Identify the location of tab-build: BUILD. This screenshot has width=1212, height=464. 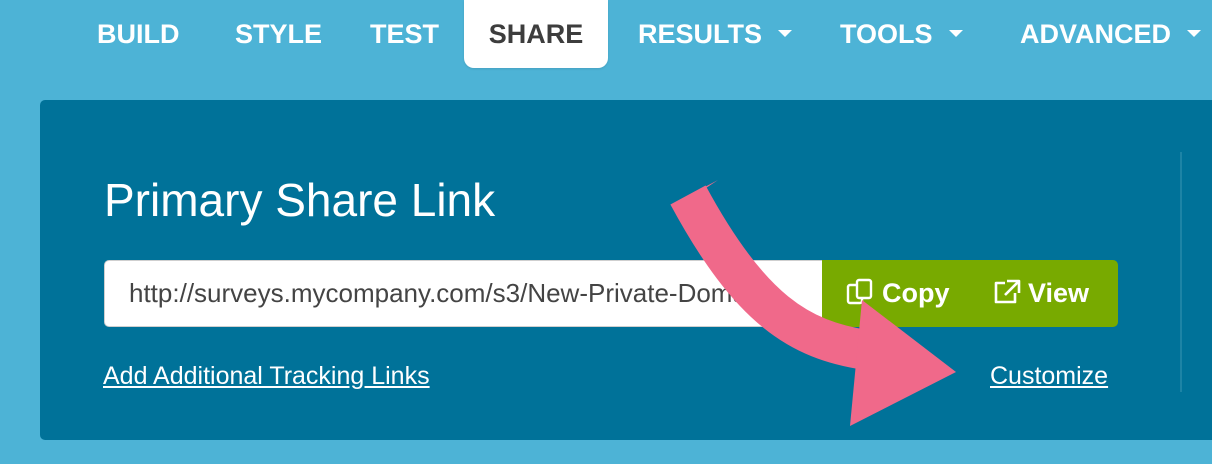
(138, 34).